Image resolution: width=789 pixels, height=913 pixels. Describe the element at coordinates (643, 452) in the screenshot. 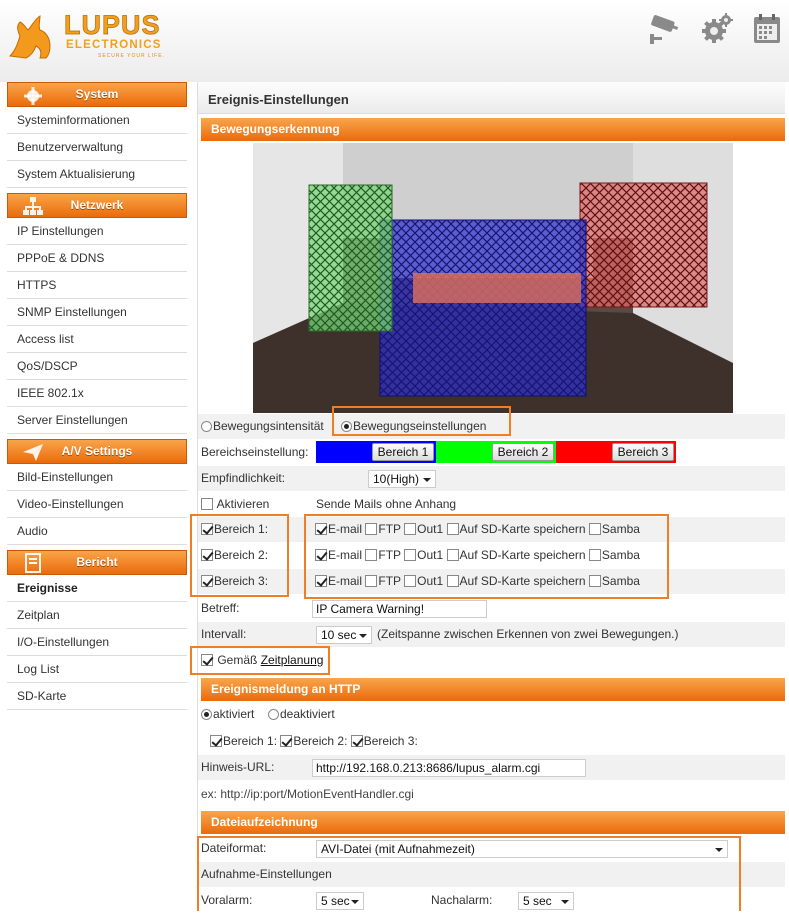

I see `bereich-3-button: Bereich 3` at that location.